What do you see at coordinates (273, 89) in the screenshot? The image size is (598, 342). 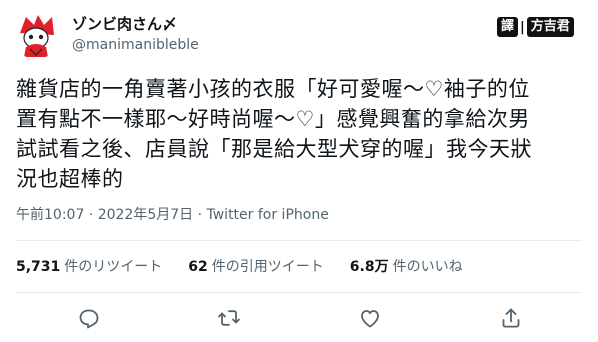 I see `tweet-text-line: 雜貨店的一角賣著小孩的衣服「好可愛喔～♡袖子的位` at bounding box center [273, 89].